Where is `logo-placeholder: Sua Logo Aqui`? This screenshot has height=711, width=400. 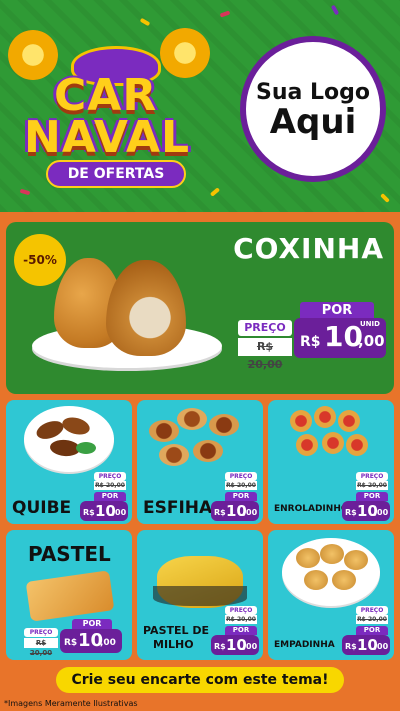 logo-placeholder: Sua Logo Aqui is located at coordinates (313, 109).